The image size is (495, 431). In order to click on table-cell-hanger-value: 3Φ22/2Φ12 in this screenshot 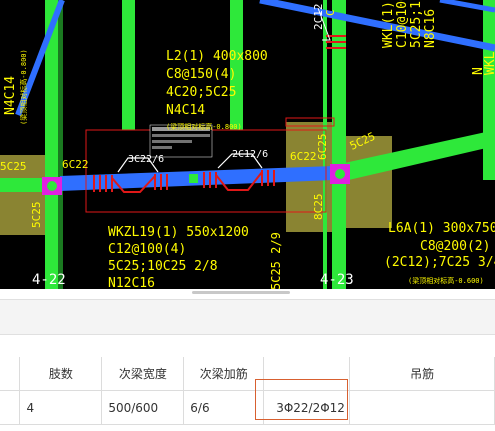, I will do `click(307, 407)`.